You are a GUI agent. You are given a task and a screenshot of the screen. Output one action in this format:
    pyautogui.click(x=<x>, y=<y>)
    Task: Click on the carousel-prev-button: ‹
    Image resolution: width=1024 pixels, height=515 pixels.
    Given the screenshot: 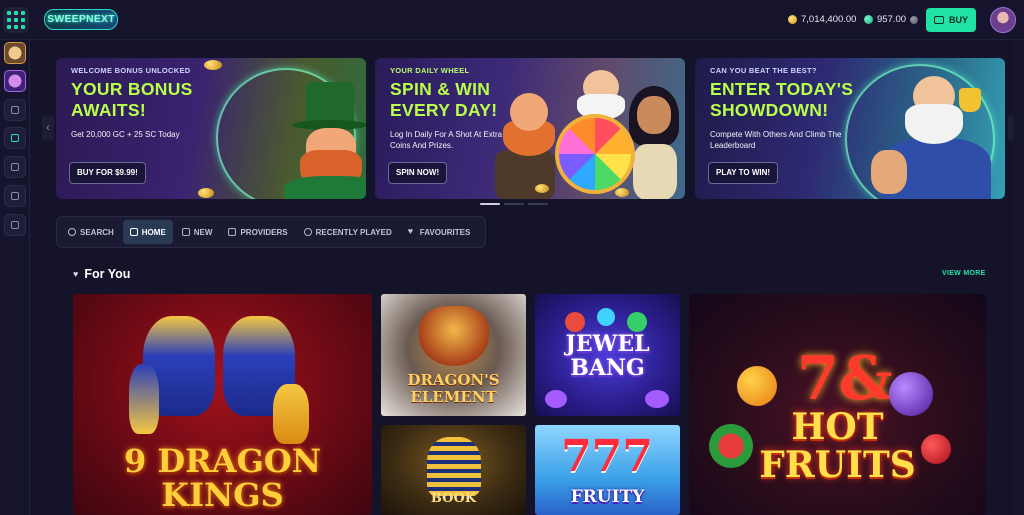 What is the action you would take?
    pyautogui.click(x=48, y=128)
    